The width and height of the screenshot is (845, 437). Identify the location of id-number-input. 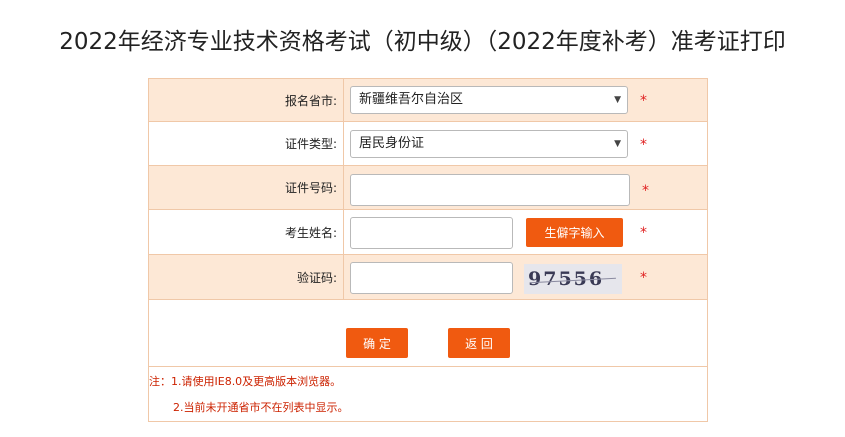
(490, 189).